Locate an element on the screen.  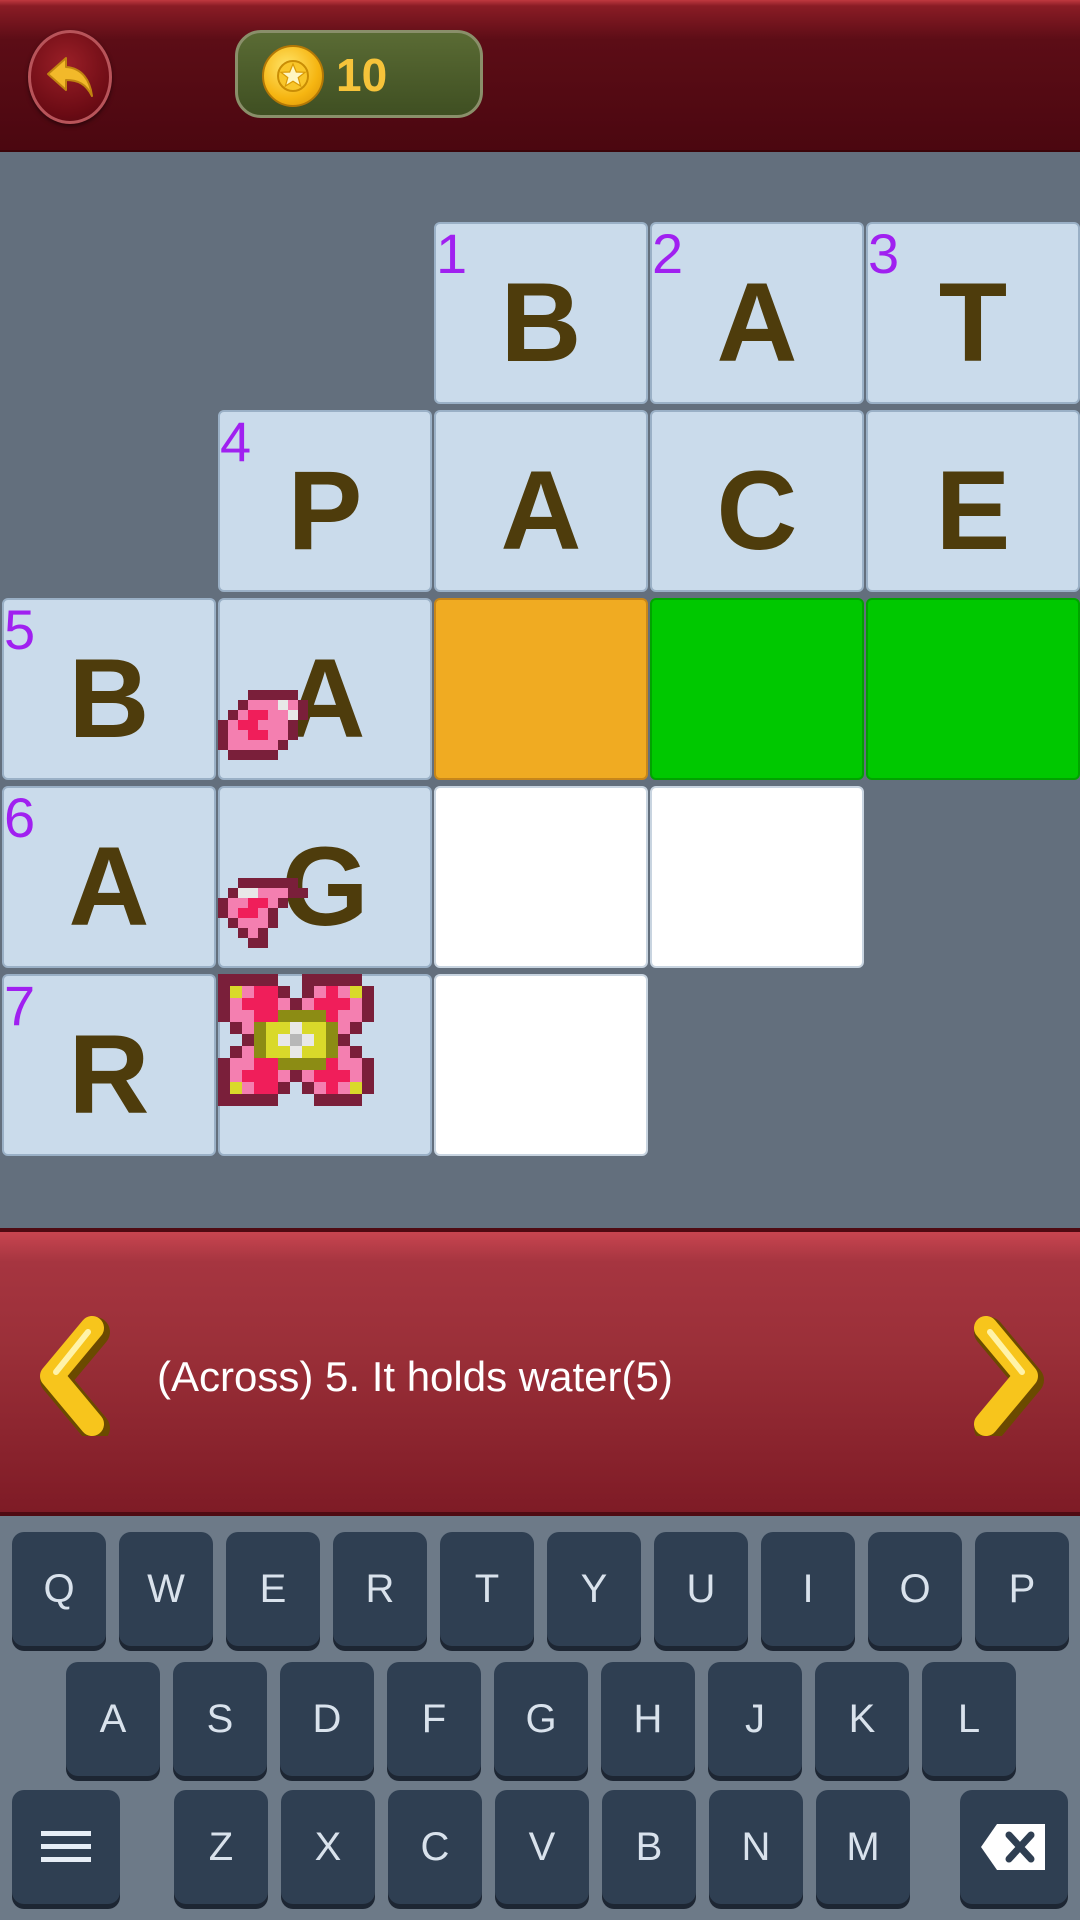
key-s: S is located at coordinates (220, 1719).